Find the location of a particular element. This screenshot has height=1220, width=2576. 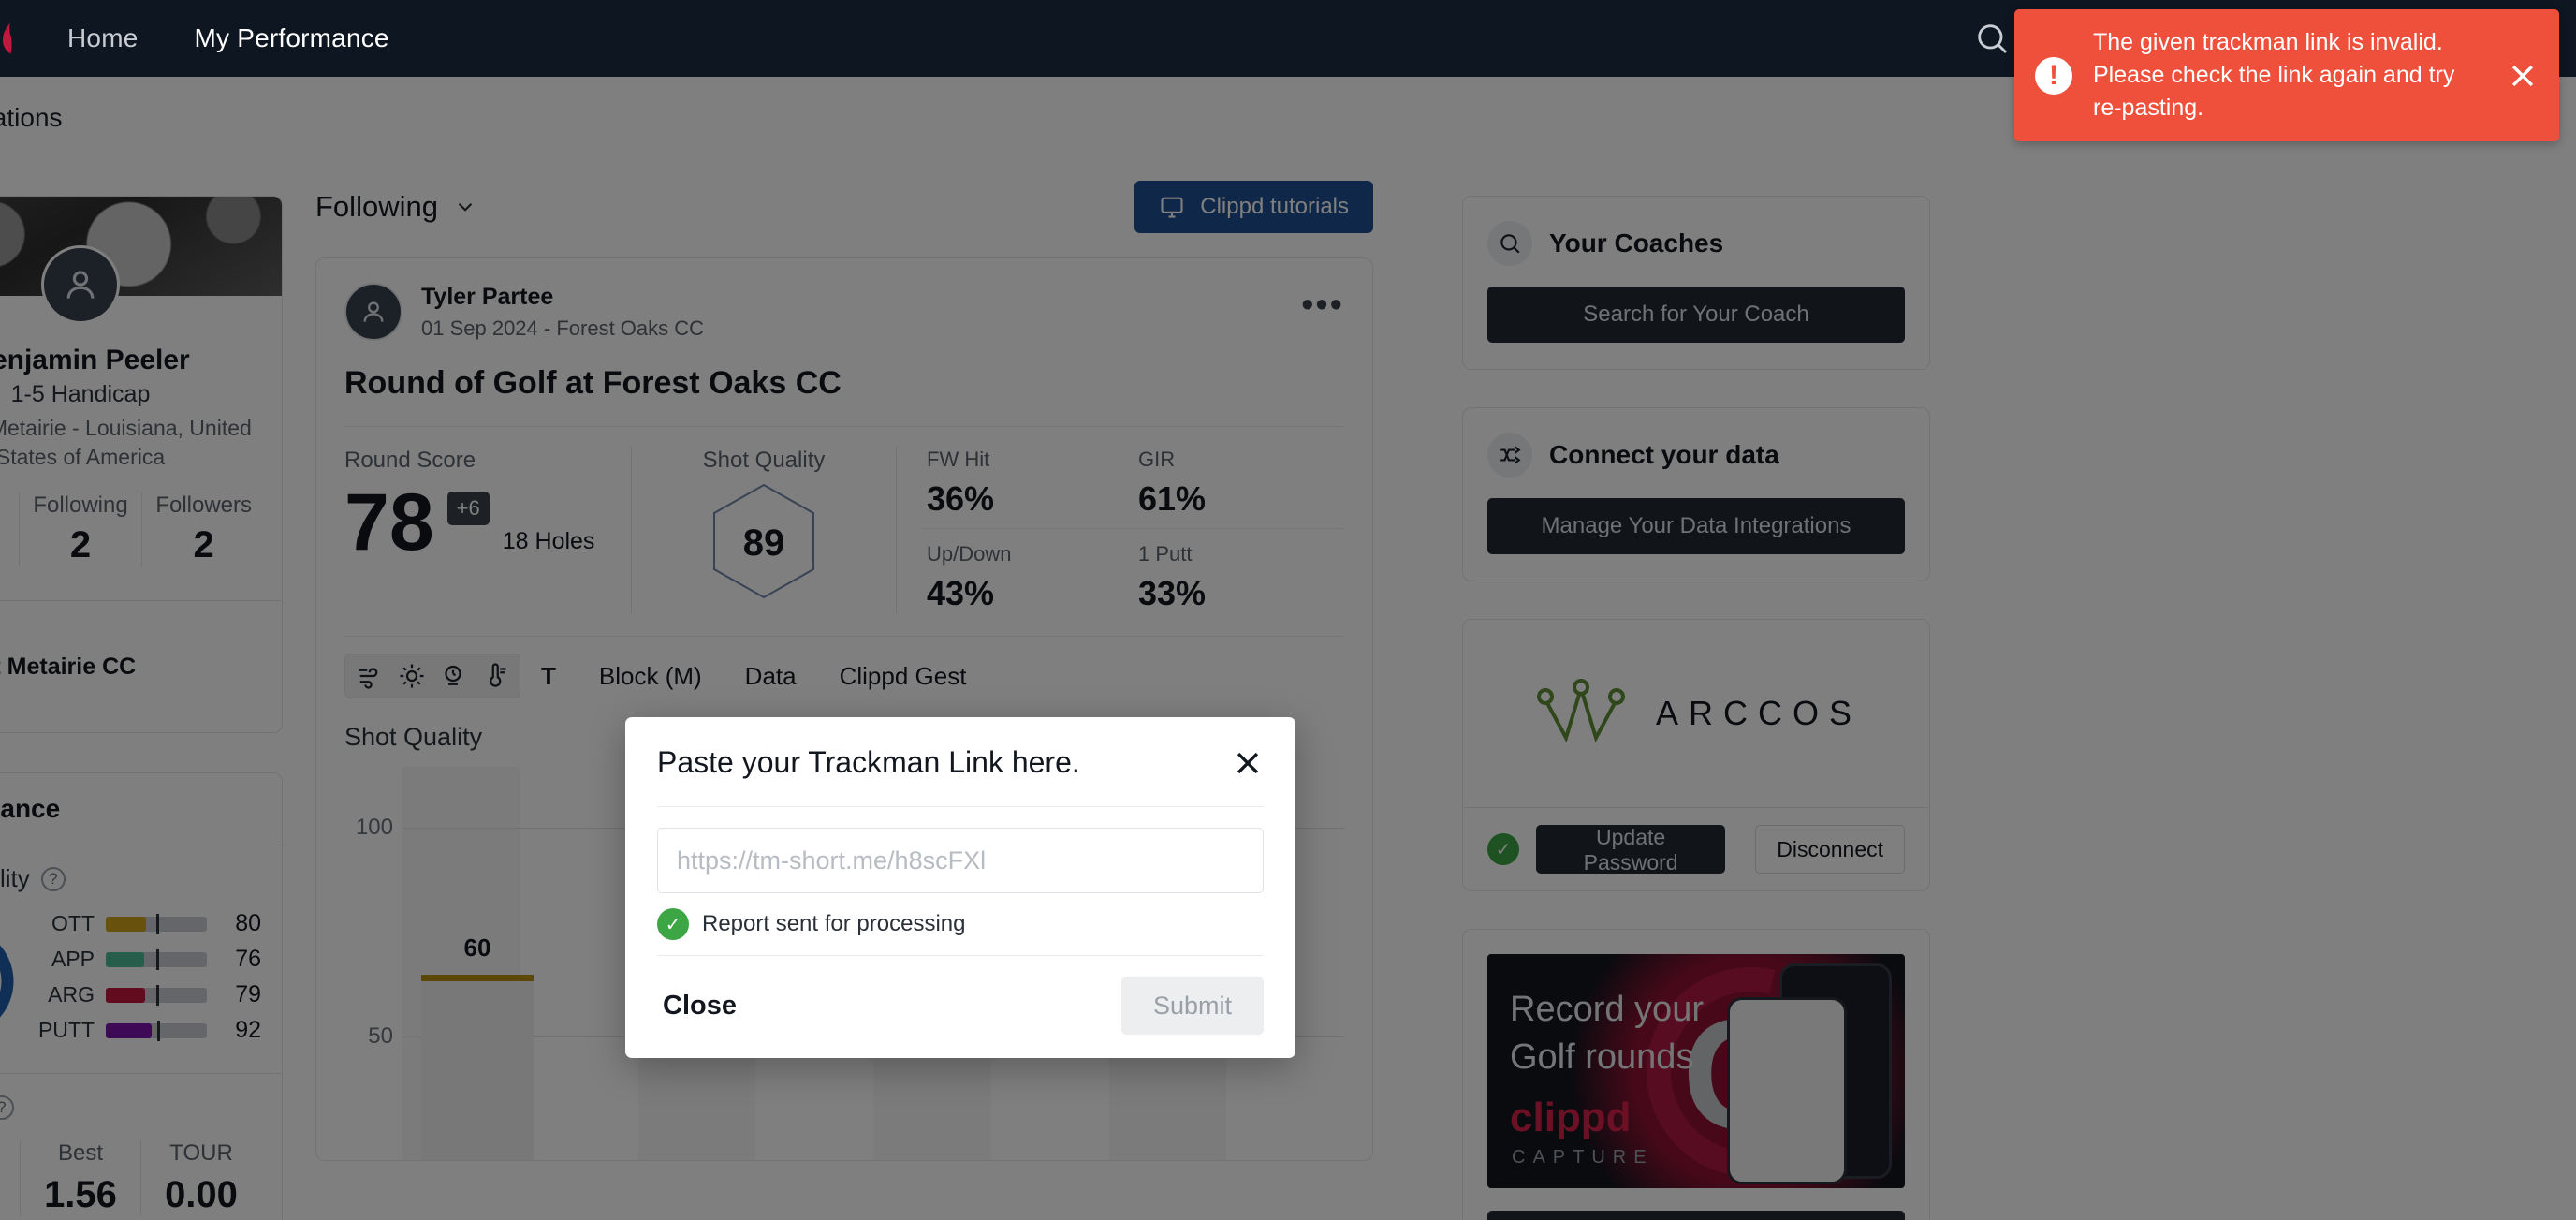

modal-body: ✓ Report sent for processing is located at coordinates (960, 873).